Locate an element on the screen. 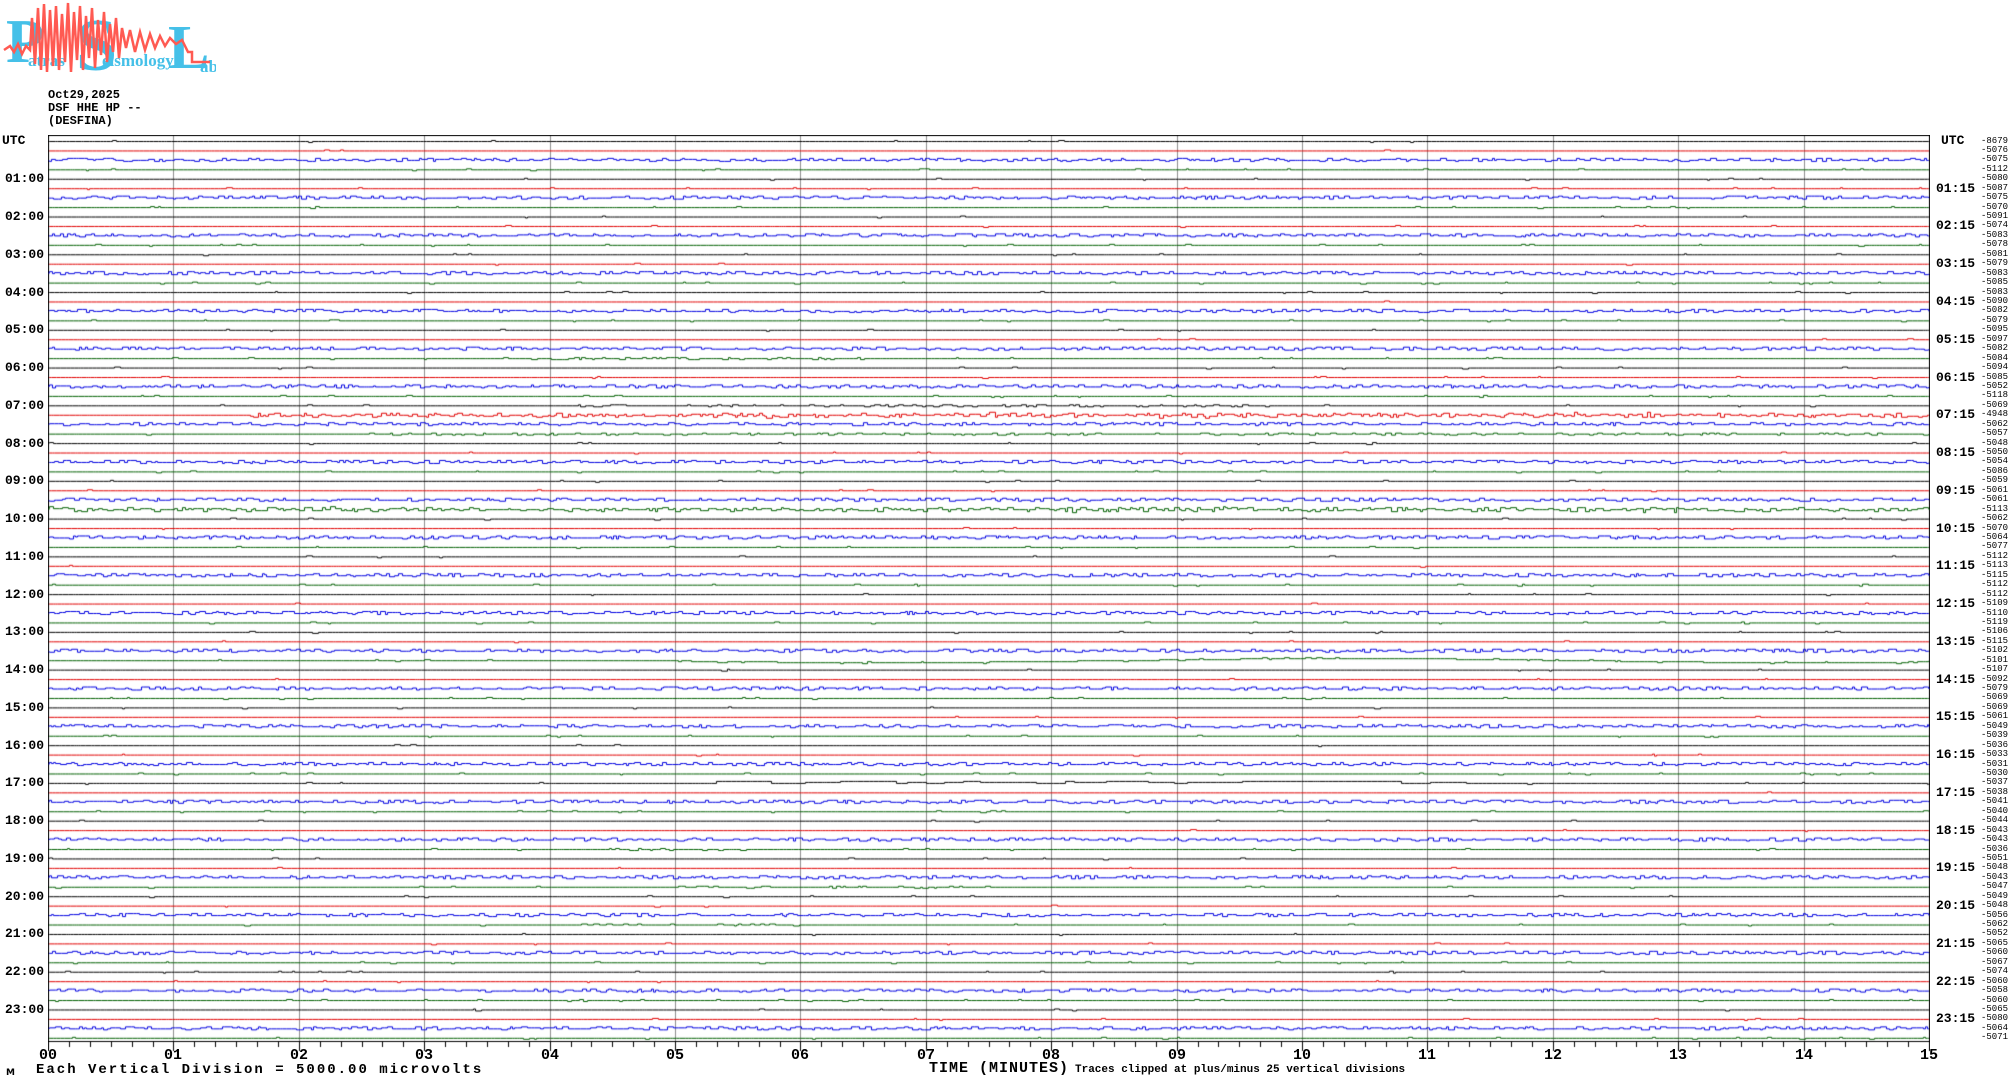  left-hour-label: 07:00 is located at coordinates (24, 405).